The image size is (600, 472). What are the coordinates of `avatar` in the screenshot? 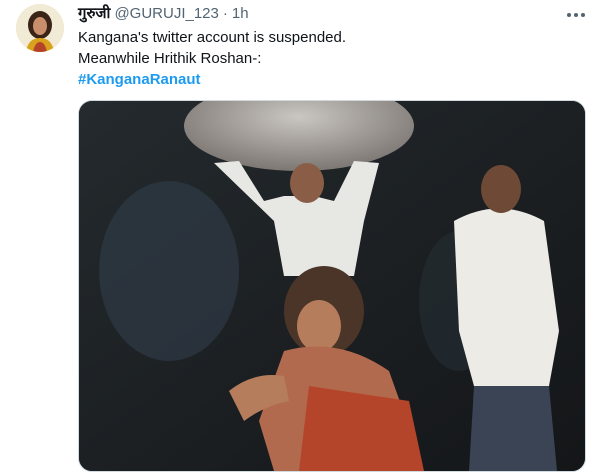 It's located at (40, 28).